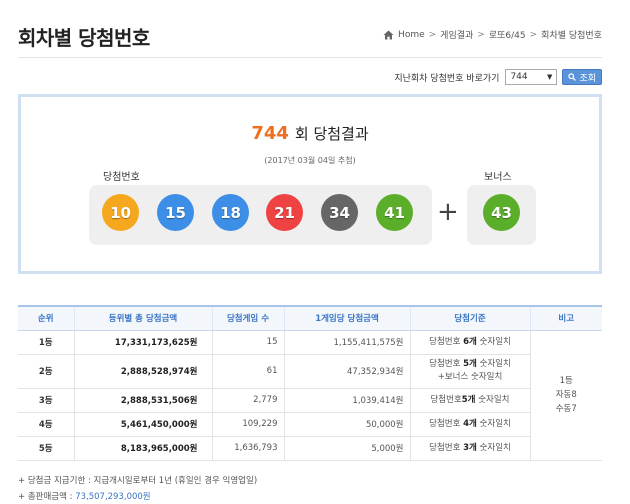  I want to click on cell-rank: 4등, so click(46, 424).